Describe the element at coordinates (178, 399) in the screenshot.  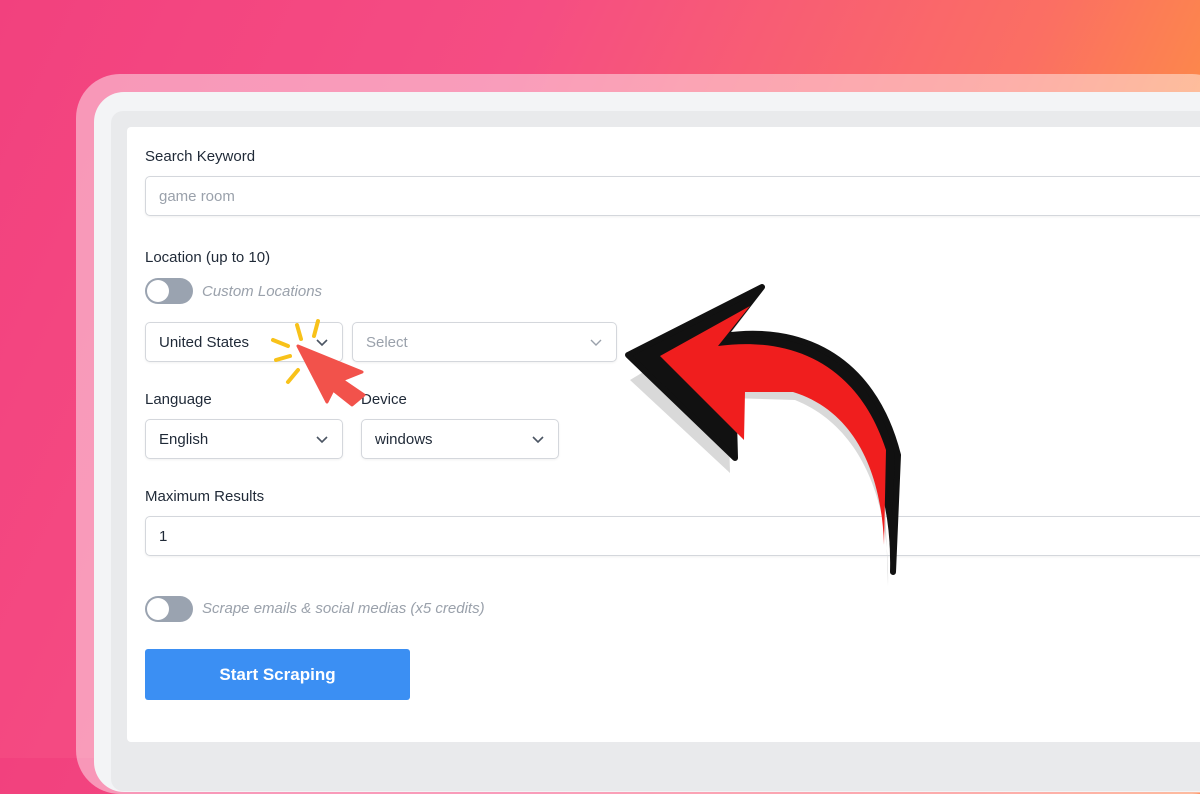
I see `language-label: Language` at that location.